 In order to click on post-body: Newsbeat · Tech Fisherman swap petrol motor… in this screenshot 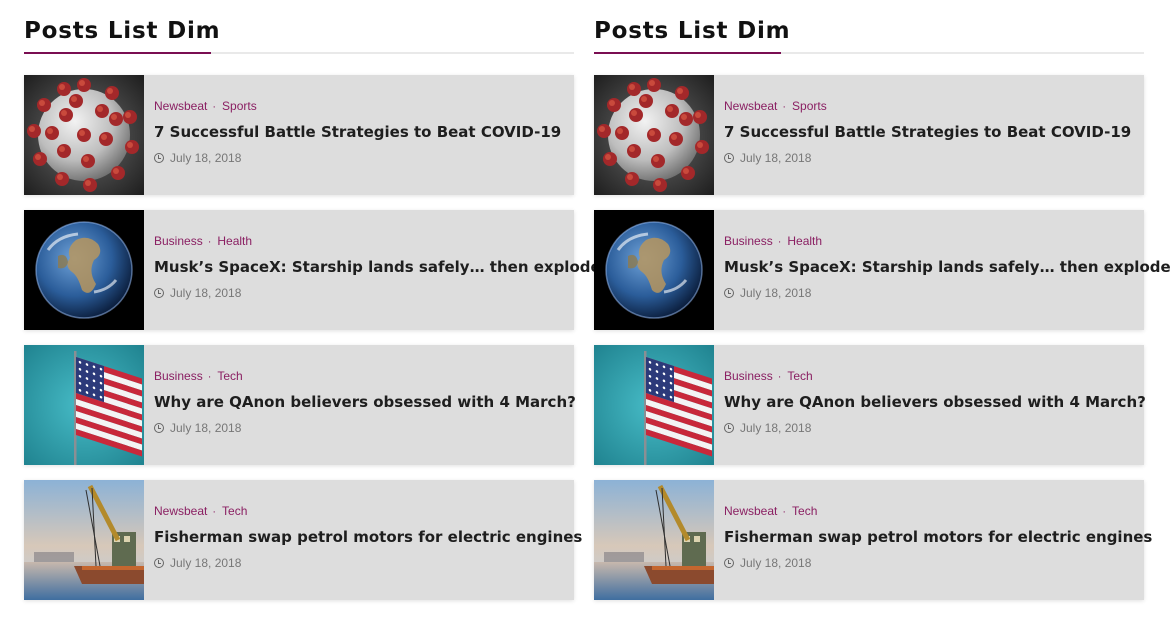, I will do `click(938, 540)`.